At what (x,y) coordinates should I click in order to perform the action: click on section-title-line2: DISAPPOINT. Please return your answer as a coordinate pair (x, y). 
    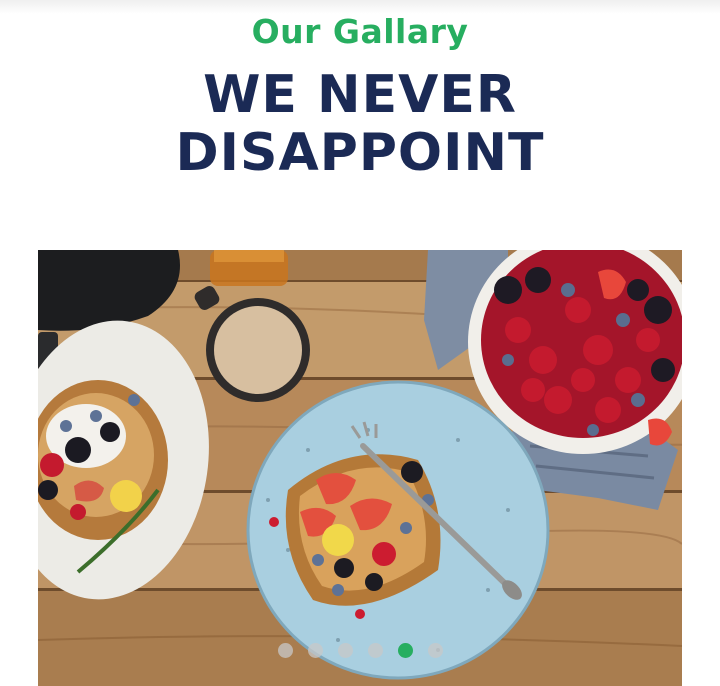
    Looking at the image, I should click on (360, 153).